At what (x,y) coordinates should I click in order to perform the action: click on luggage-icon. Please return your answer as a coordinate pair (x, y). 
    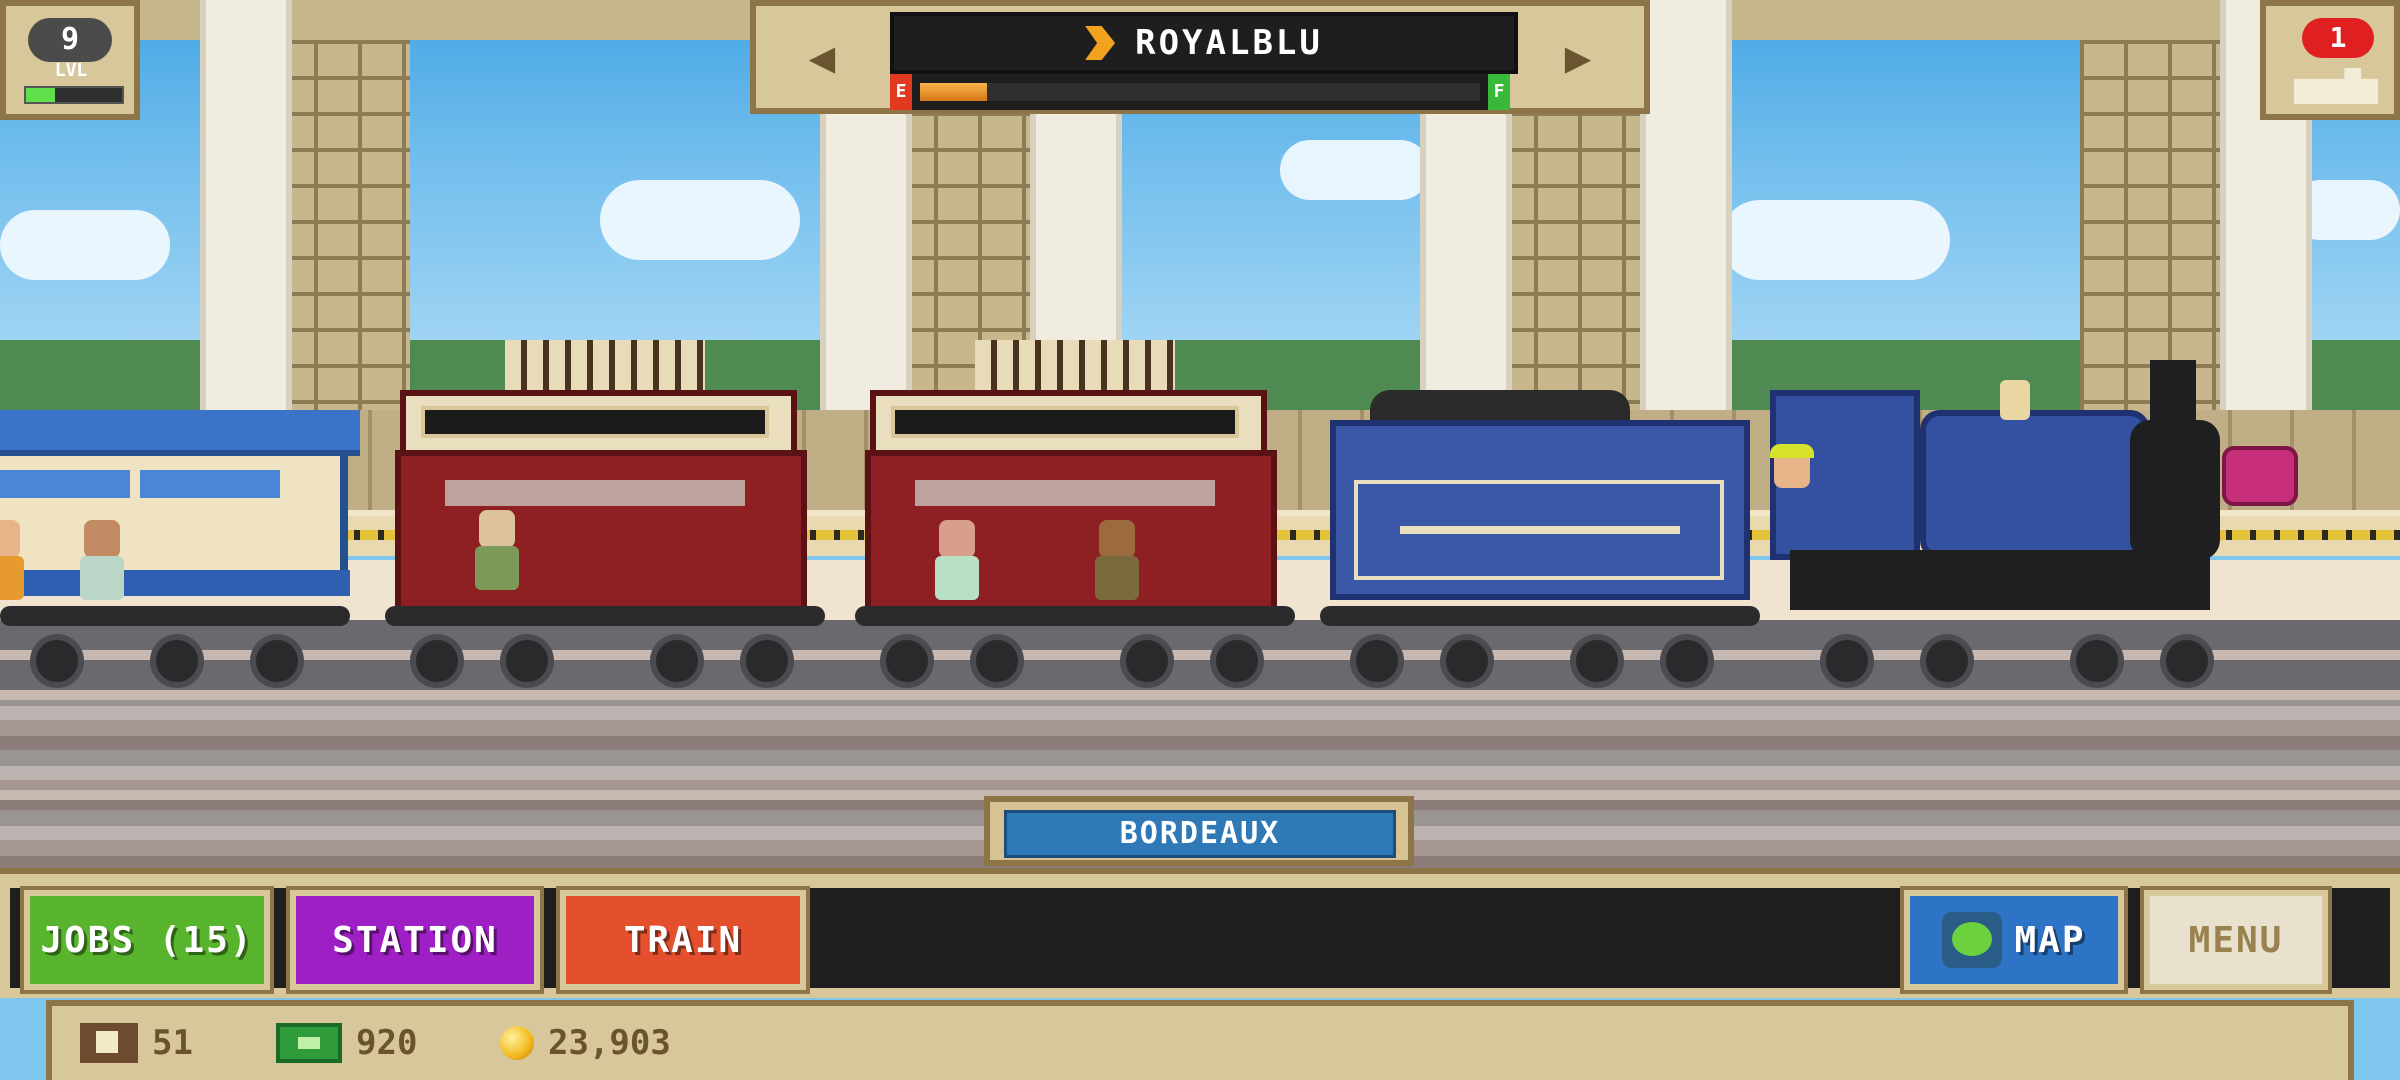
    Looking at the image, I should click on (2260, 476).